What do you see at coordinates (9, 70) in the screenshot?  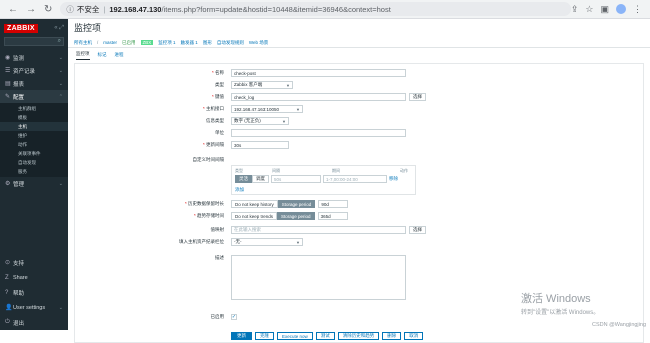 I see `list-icon: ☰` at bounding box center [9, 70].